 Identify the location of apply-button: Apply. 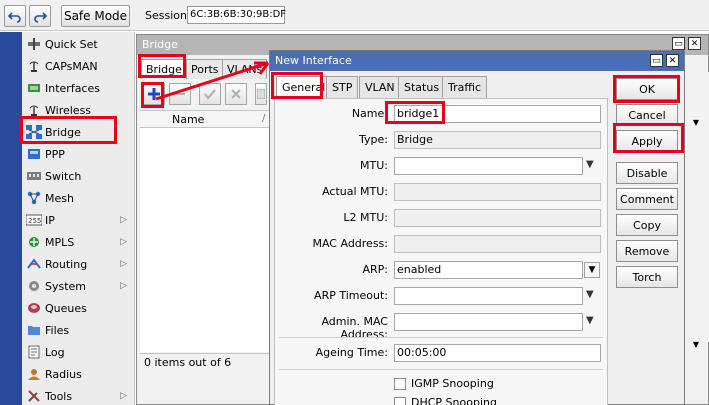
(647, 141).